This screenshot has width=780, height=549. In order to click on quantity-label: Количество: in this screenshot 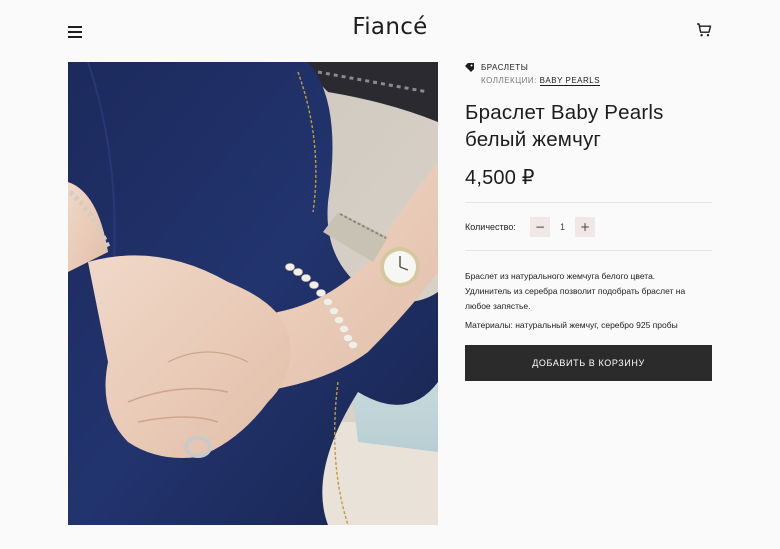, I will do `click(490, 226)`.